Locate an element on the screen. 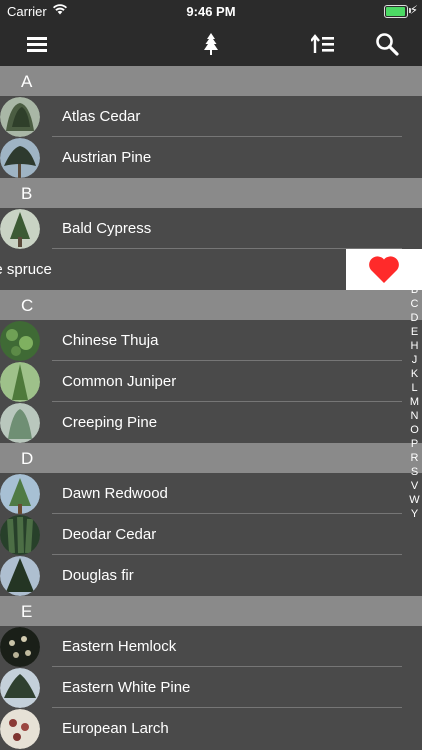 Image resolution: width=422 pixels, height=750 pixels. index-letter: D is located at coordinates (415, 318).